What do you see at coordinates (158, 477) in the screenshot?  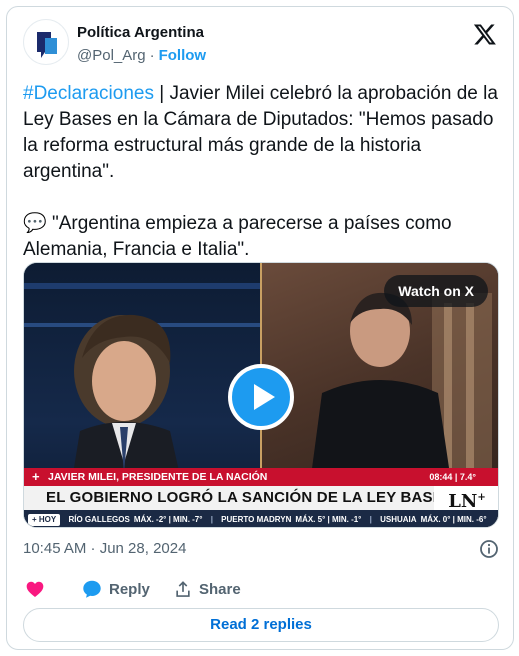 I see `lower-third-name-text: JAVIER MILEI, PRESIDENTE DE LA NACIÓN` at bounding box center [158, 477].